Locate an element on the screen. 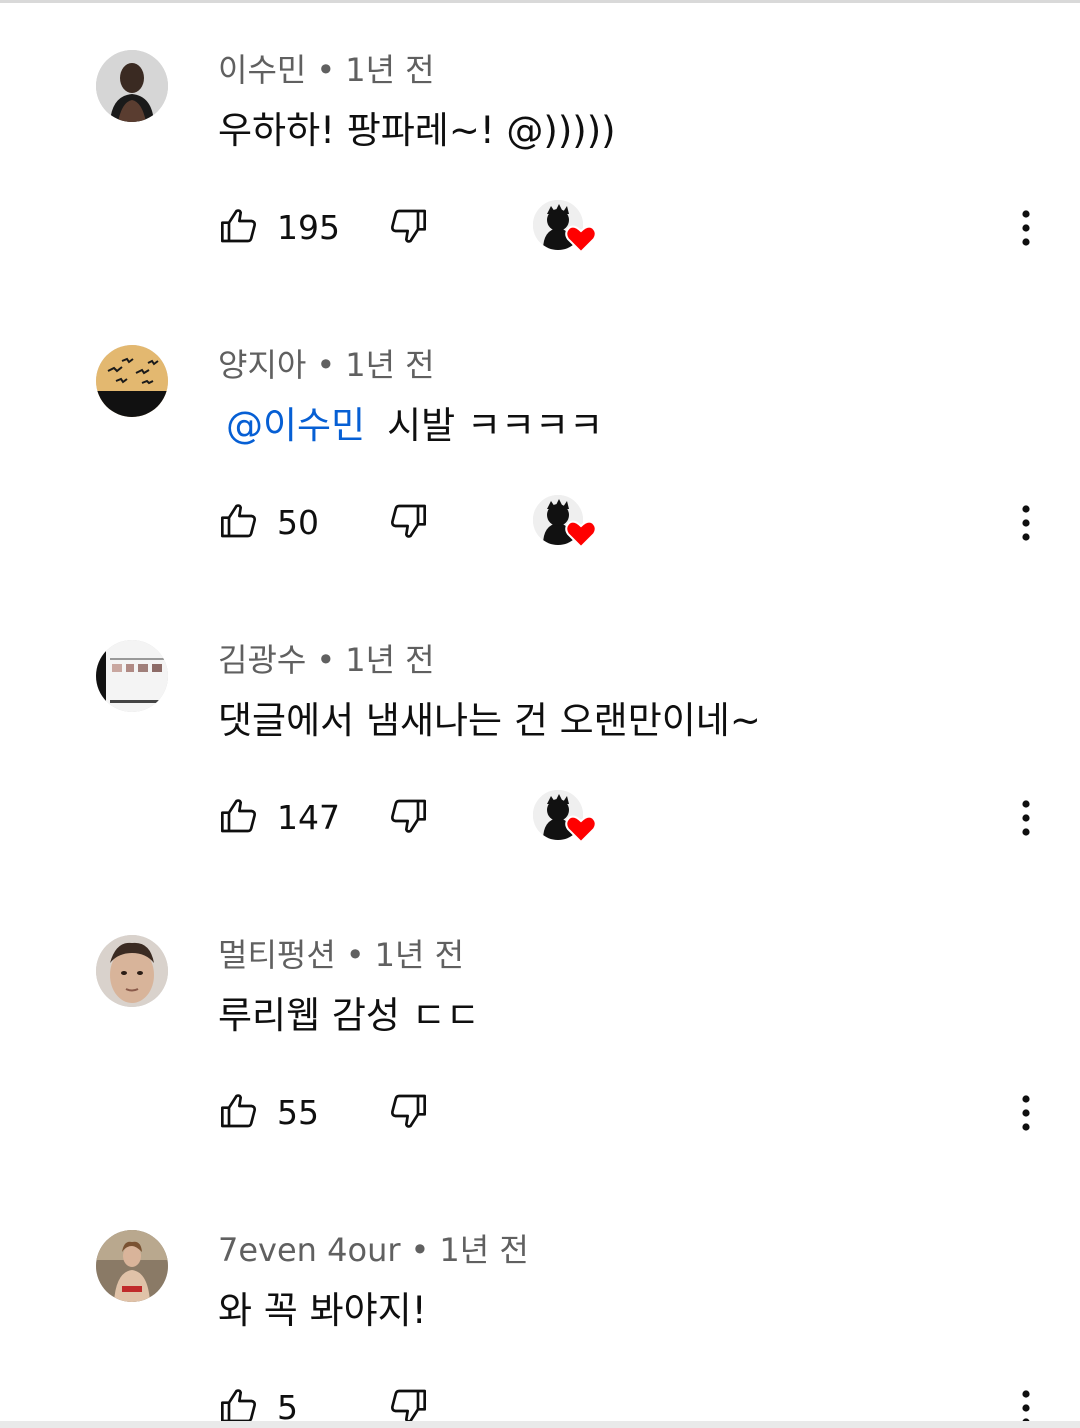 The width and height of the screenshot is (1080, 1428). comment-body: 시발 ㅋㅋㅋㅋ is located at coordinates (495, 425).